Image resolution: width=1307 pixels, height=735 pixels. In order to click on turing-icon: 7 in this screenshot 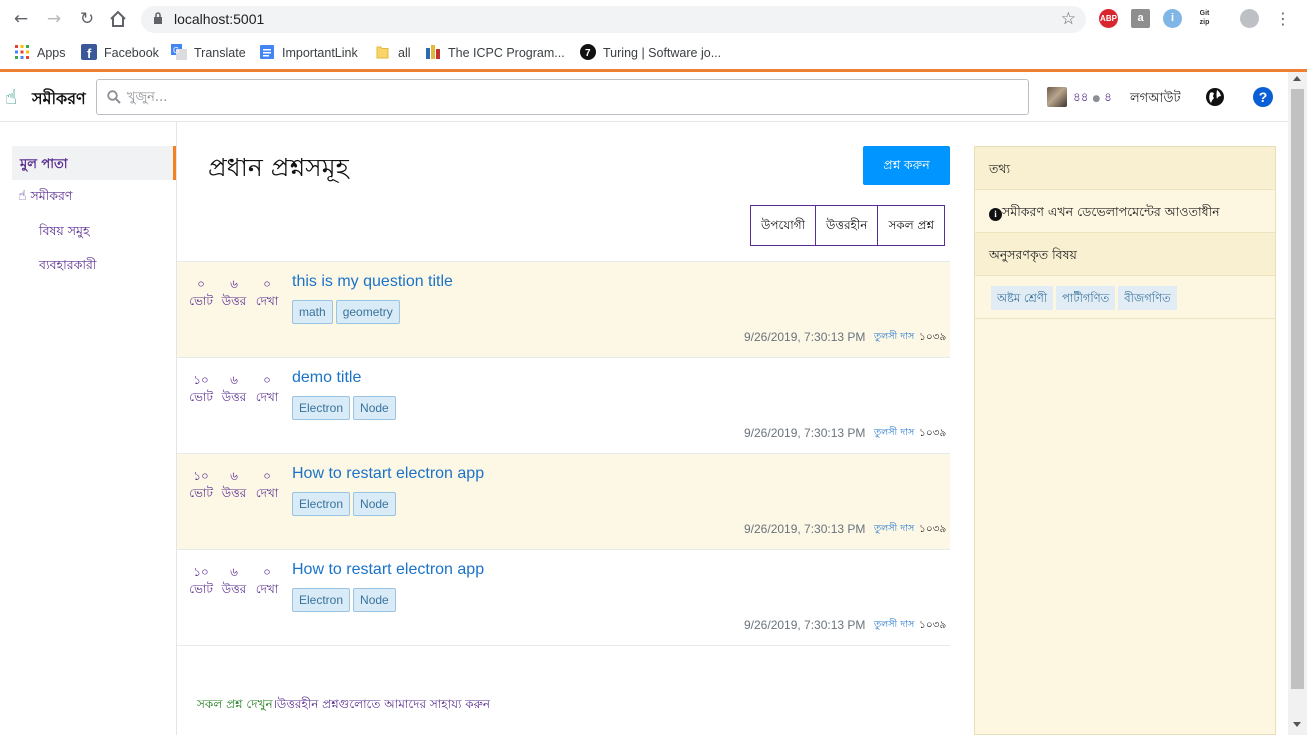, I will do `click(588, 52)`.